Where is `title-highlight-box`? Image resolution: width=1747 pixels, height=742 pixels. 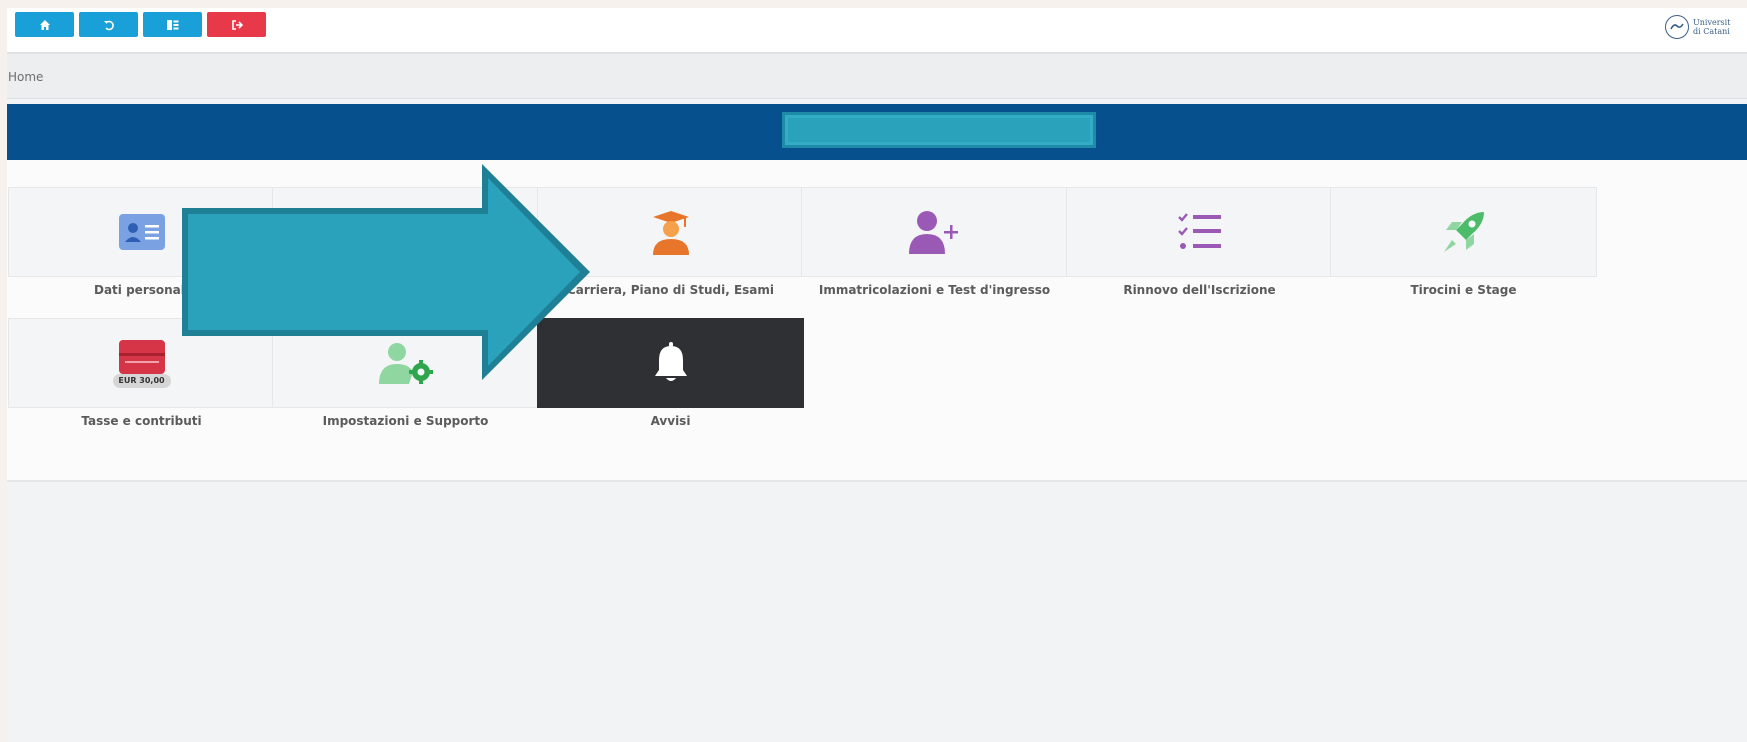
title-highlight-box is located at coordinates (939, 130).